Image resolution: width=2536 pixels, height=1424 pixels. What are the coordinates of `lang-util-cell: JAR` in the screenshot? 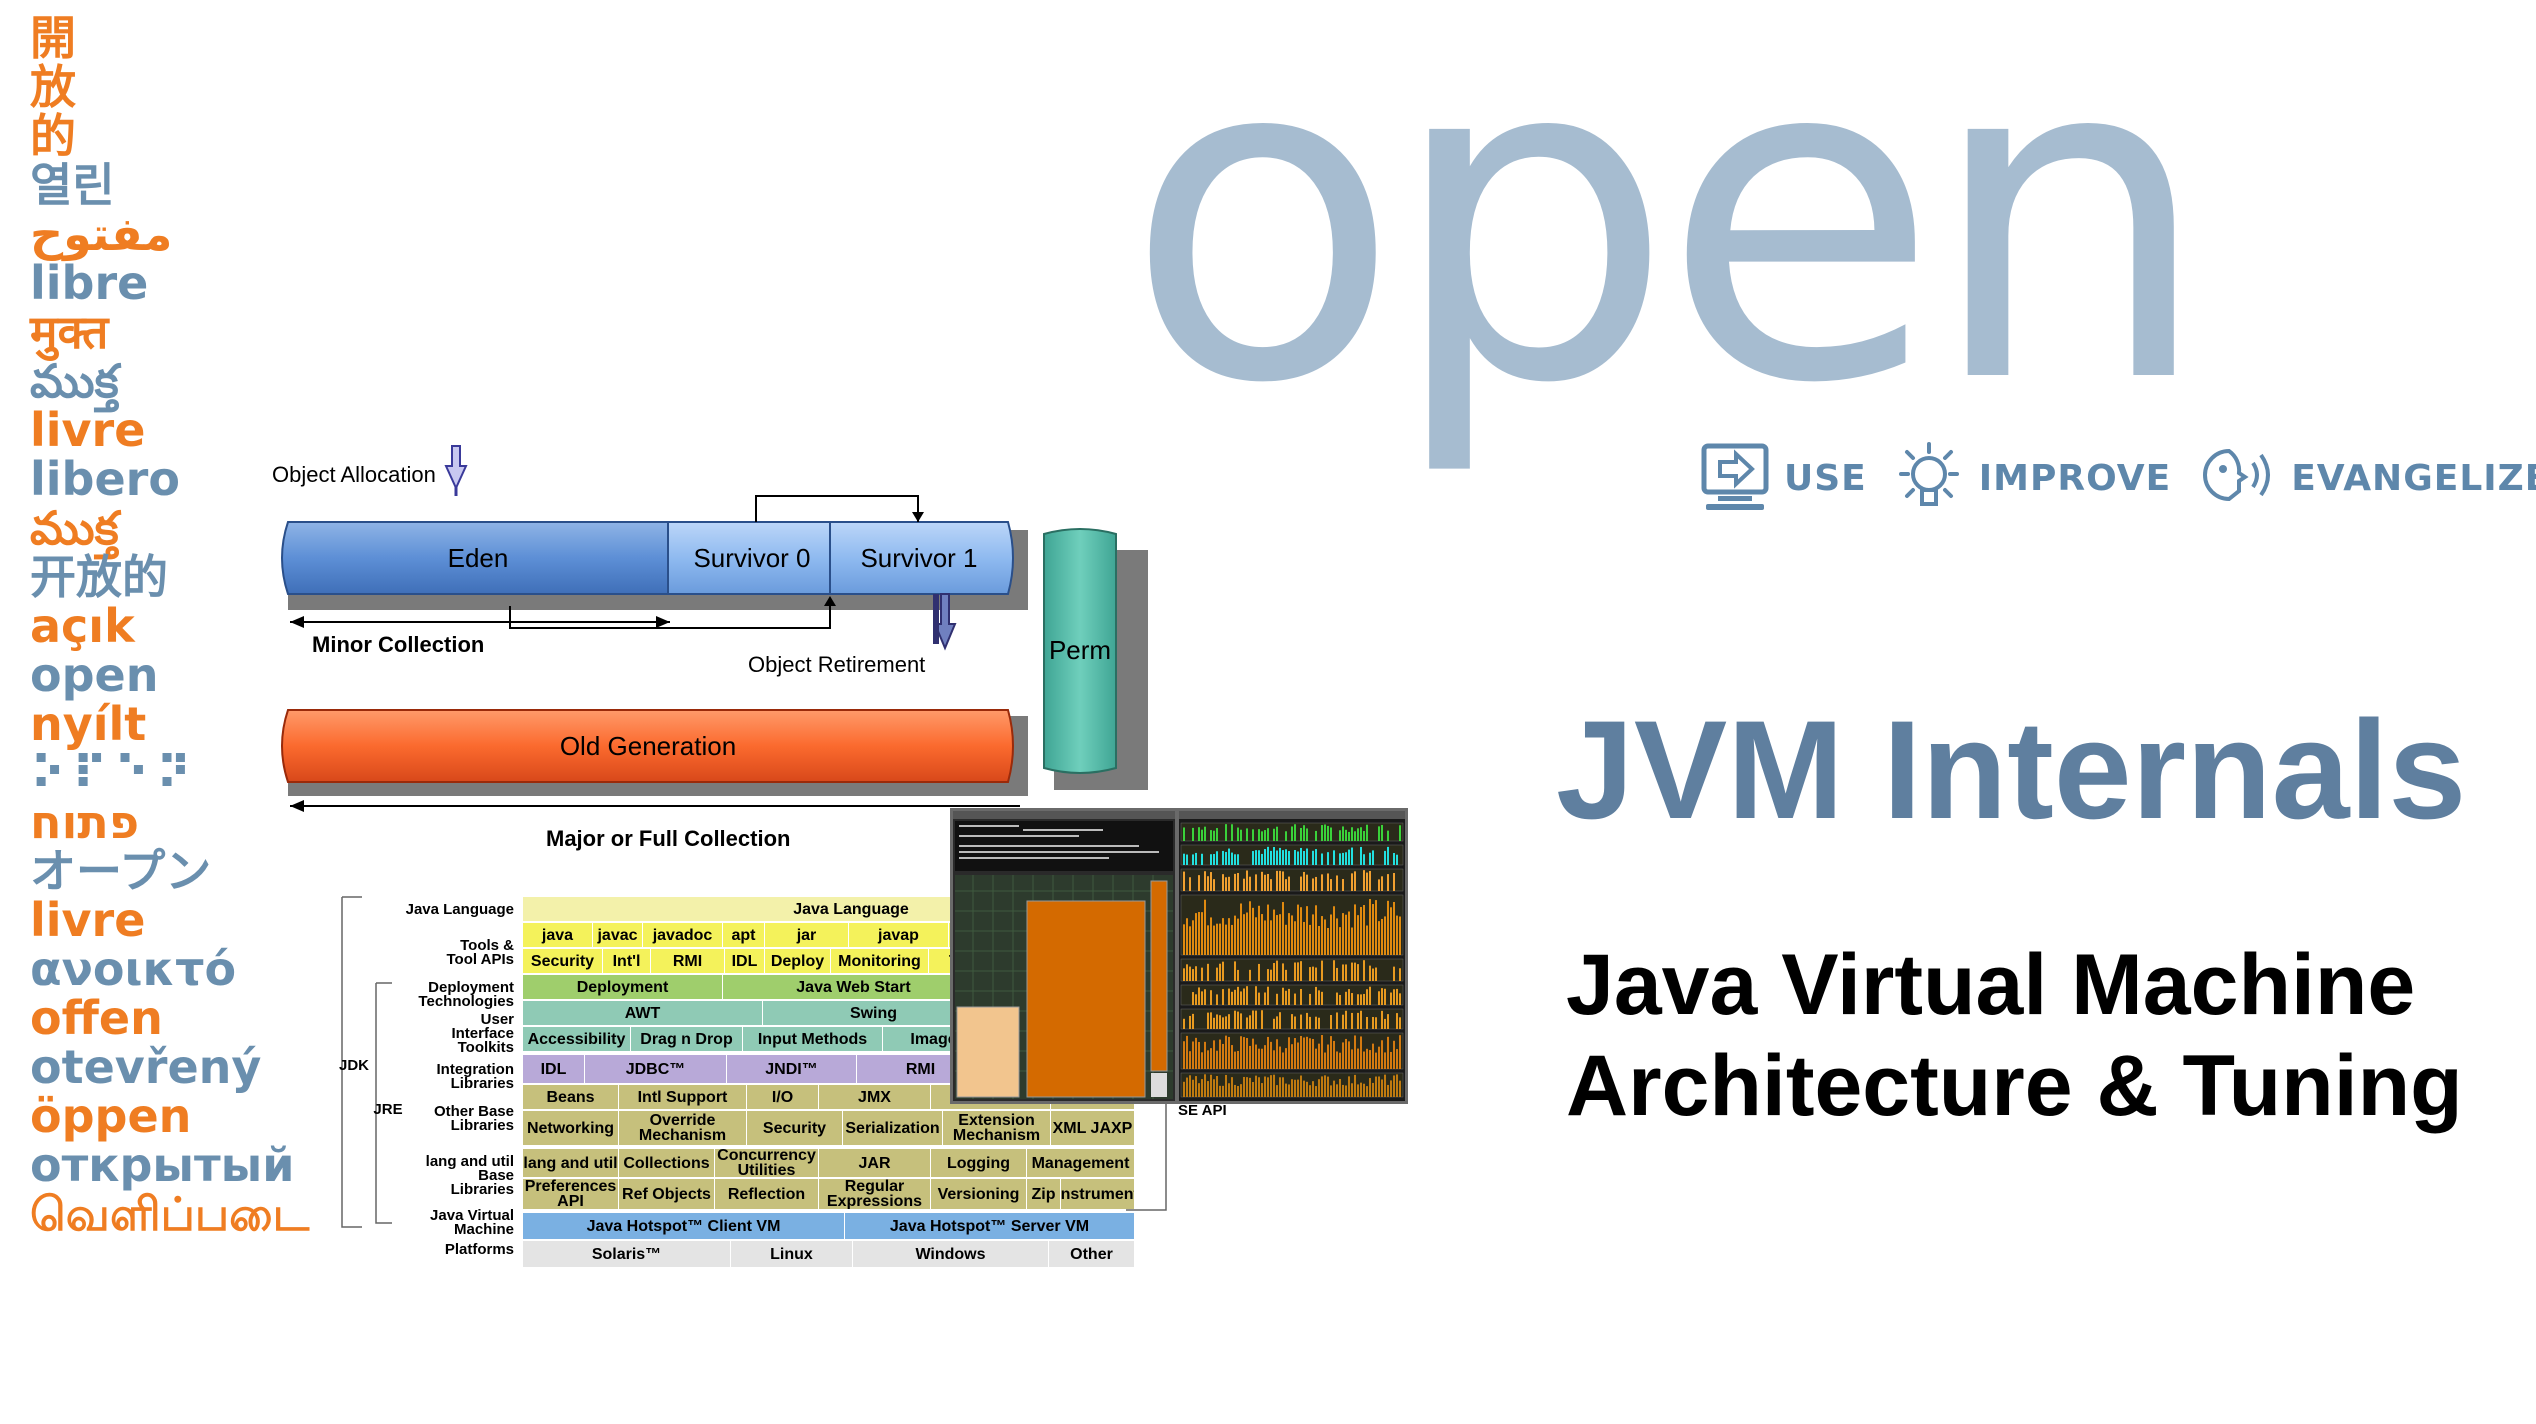 It's located at (875, 1163).